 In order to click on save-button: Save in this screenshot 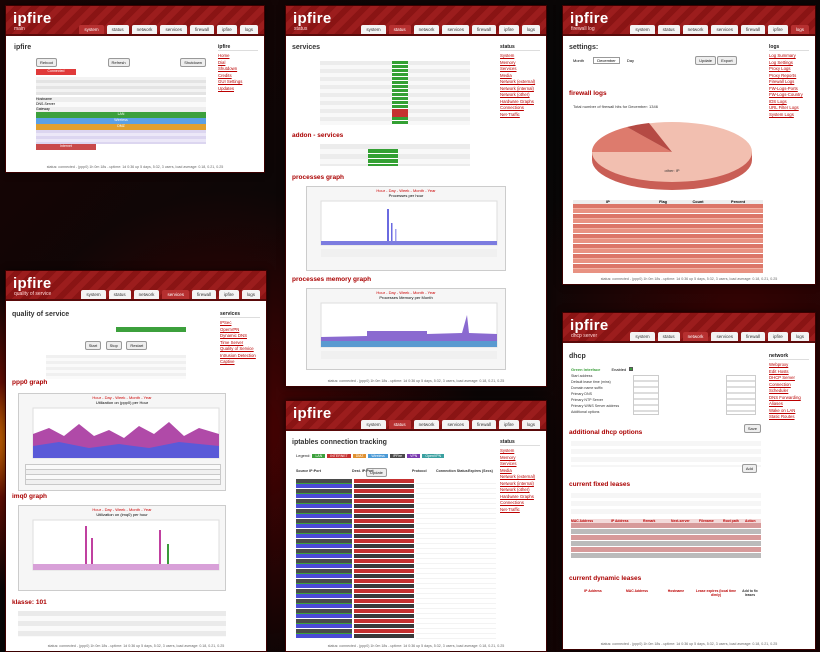, I will do `click(752, 428)`.